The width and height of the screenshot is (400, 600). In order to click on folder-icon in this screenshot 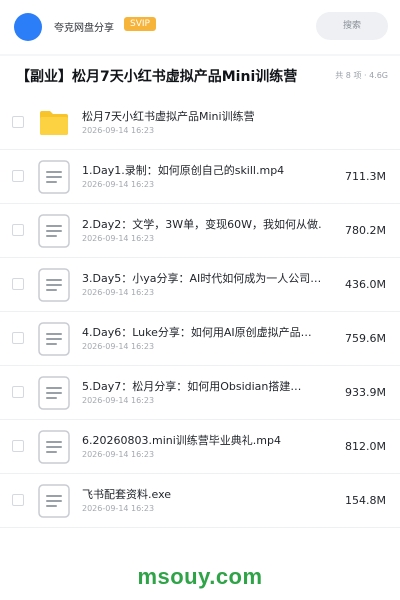, I will do `click(54, 123)`.